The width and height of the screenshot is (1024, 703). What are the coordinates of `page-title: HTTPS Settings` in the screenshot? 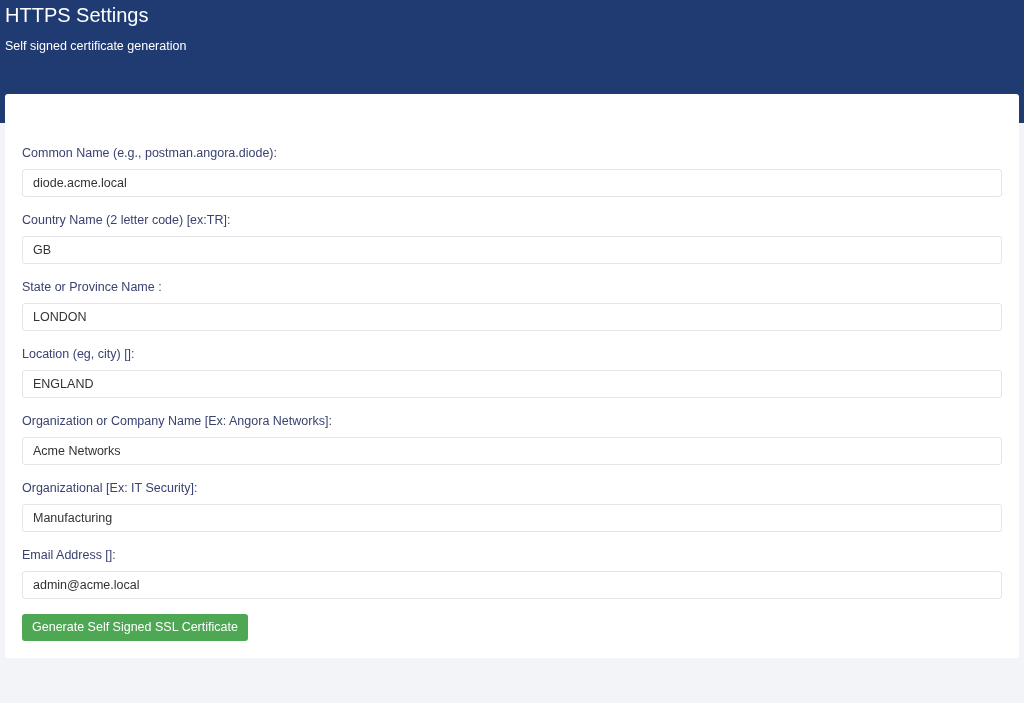 It's located at (77, 15).